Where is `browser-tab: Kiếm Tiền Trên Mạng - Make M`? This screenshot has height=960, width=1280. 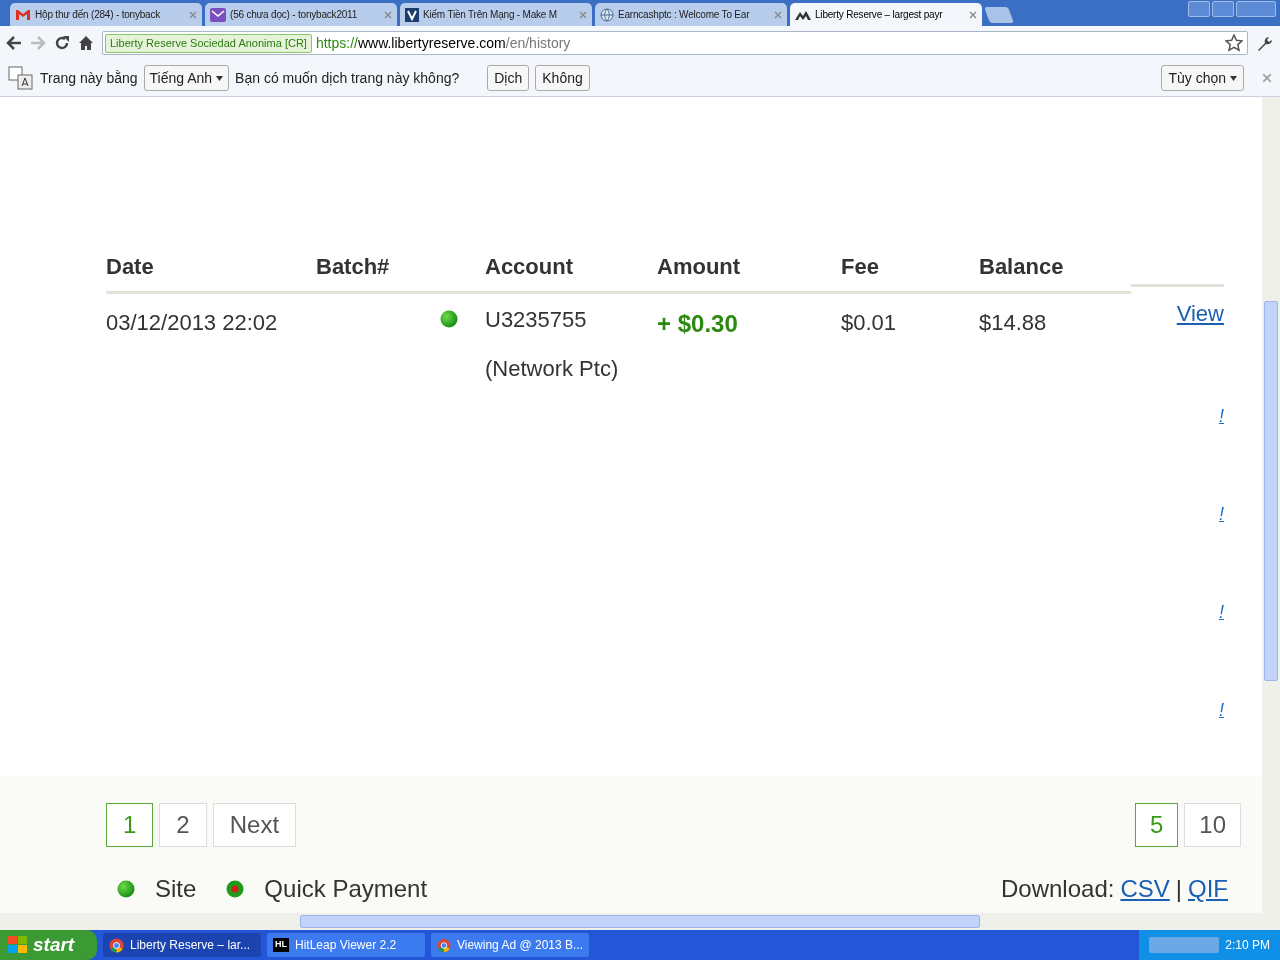
browser-tab: Kiếm Tiền Trên Mạng - Make M is located at coordinates (496, 14).